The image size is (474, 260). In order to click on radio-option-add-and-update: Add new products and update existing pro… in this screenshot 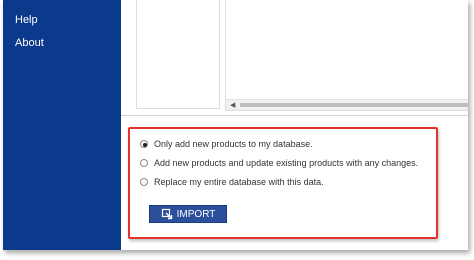, I will do `click(279, 163)`.